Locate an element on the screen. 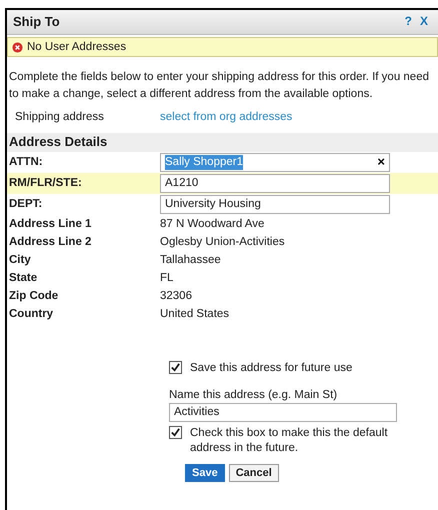 The width and height of the screenshot is (438, 510). checkbox-label: Check this box to make this the default address in the future. is located at coordinates (289, 441).